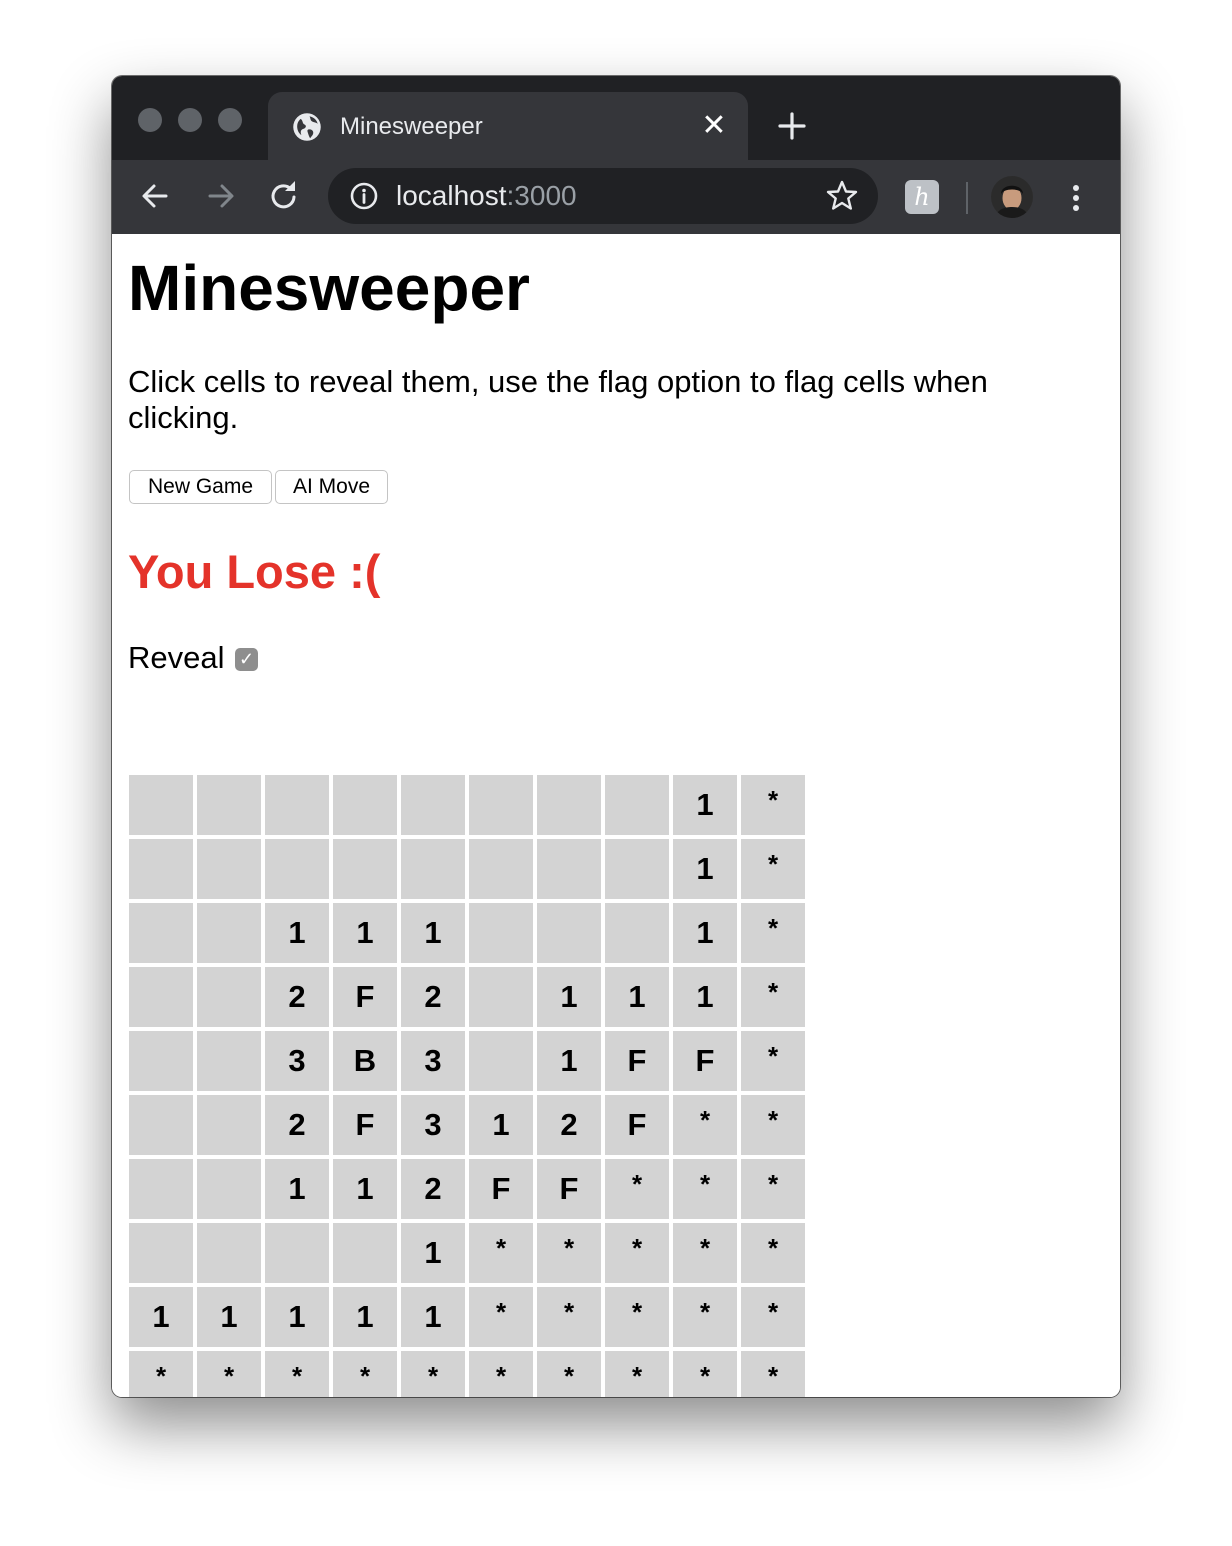 The image size is (1232, 1546). I want to click on maximize-window-button, so click(230, 120).